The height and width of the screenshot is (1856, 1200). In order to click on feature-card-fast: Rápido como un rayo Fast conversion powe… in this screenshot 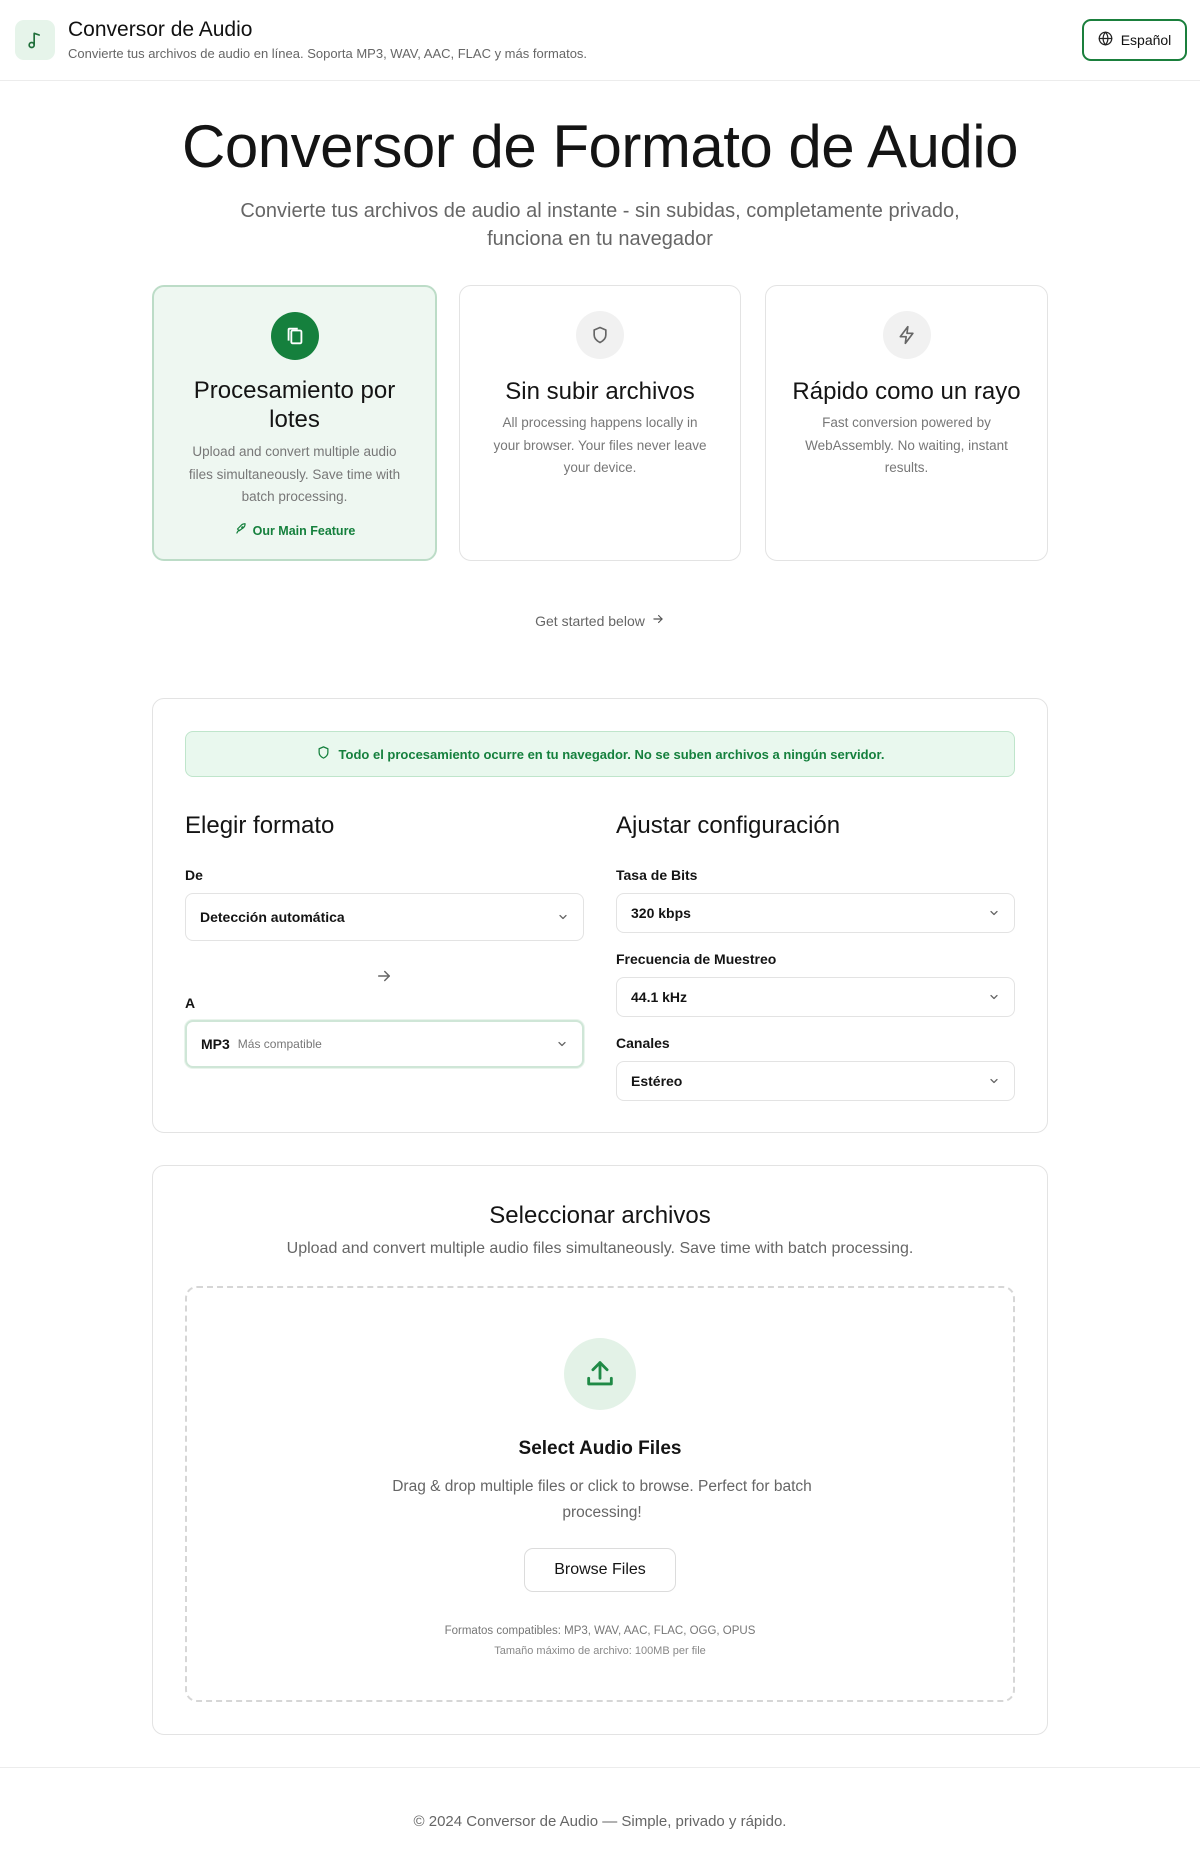, I will do `click(906, 423)`.